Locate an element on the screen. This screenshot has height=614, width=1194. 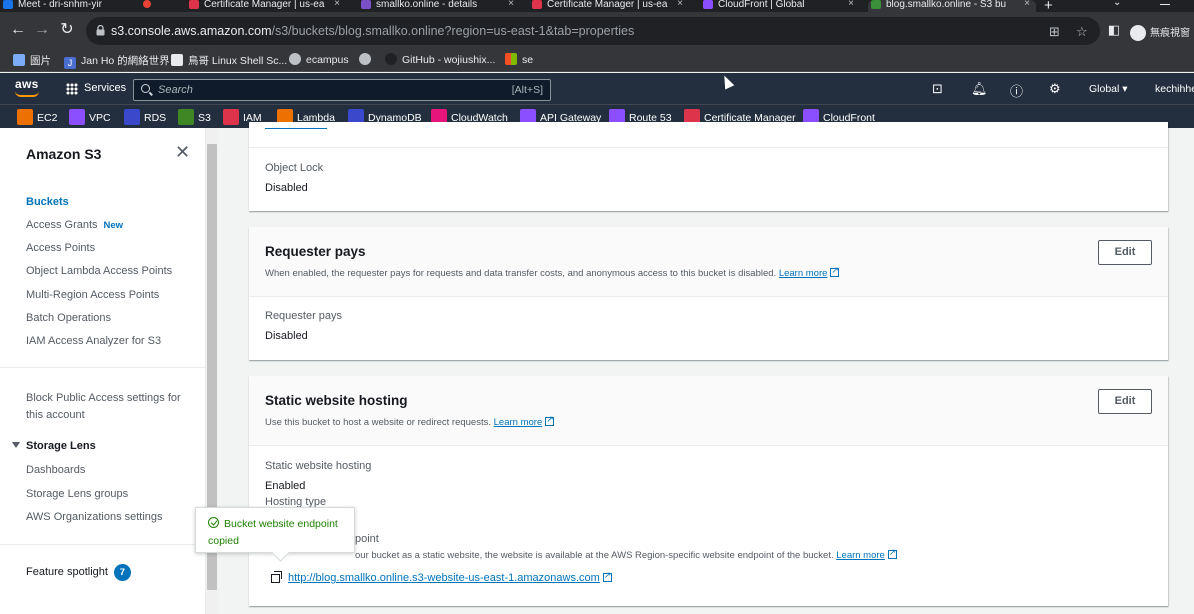
bookmark-star-icon: ☆ is located at coordinates (1082, 32).